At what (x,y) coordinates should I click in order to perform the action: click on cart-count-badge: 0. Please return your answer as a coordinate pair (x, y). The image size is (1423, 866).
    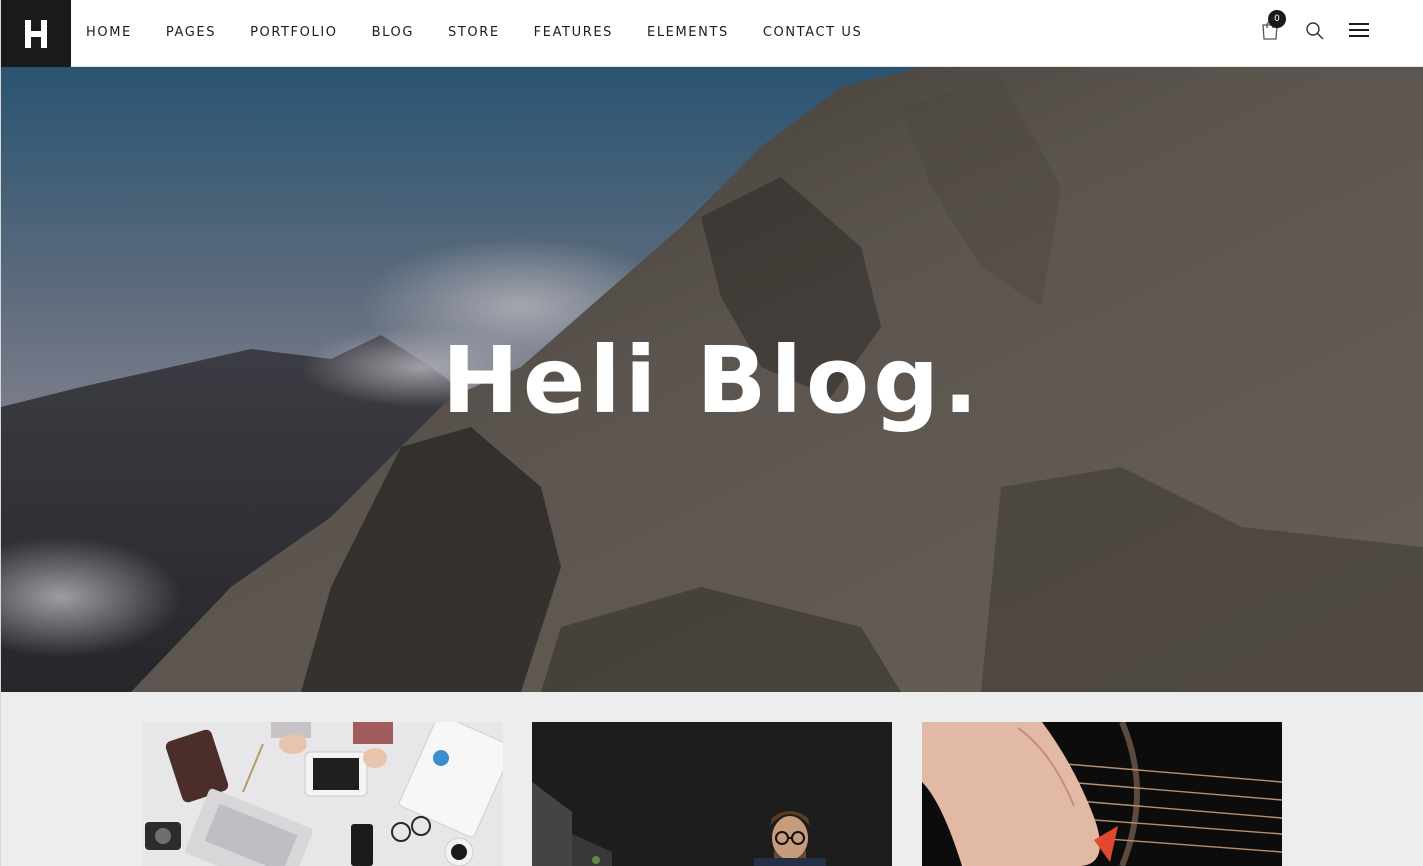
    Looking at the image, I should click on (1277, 19).